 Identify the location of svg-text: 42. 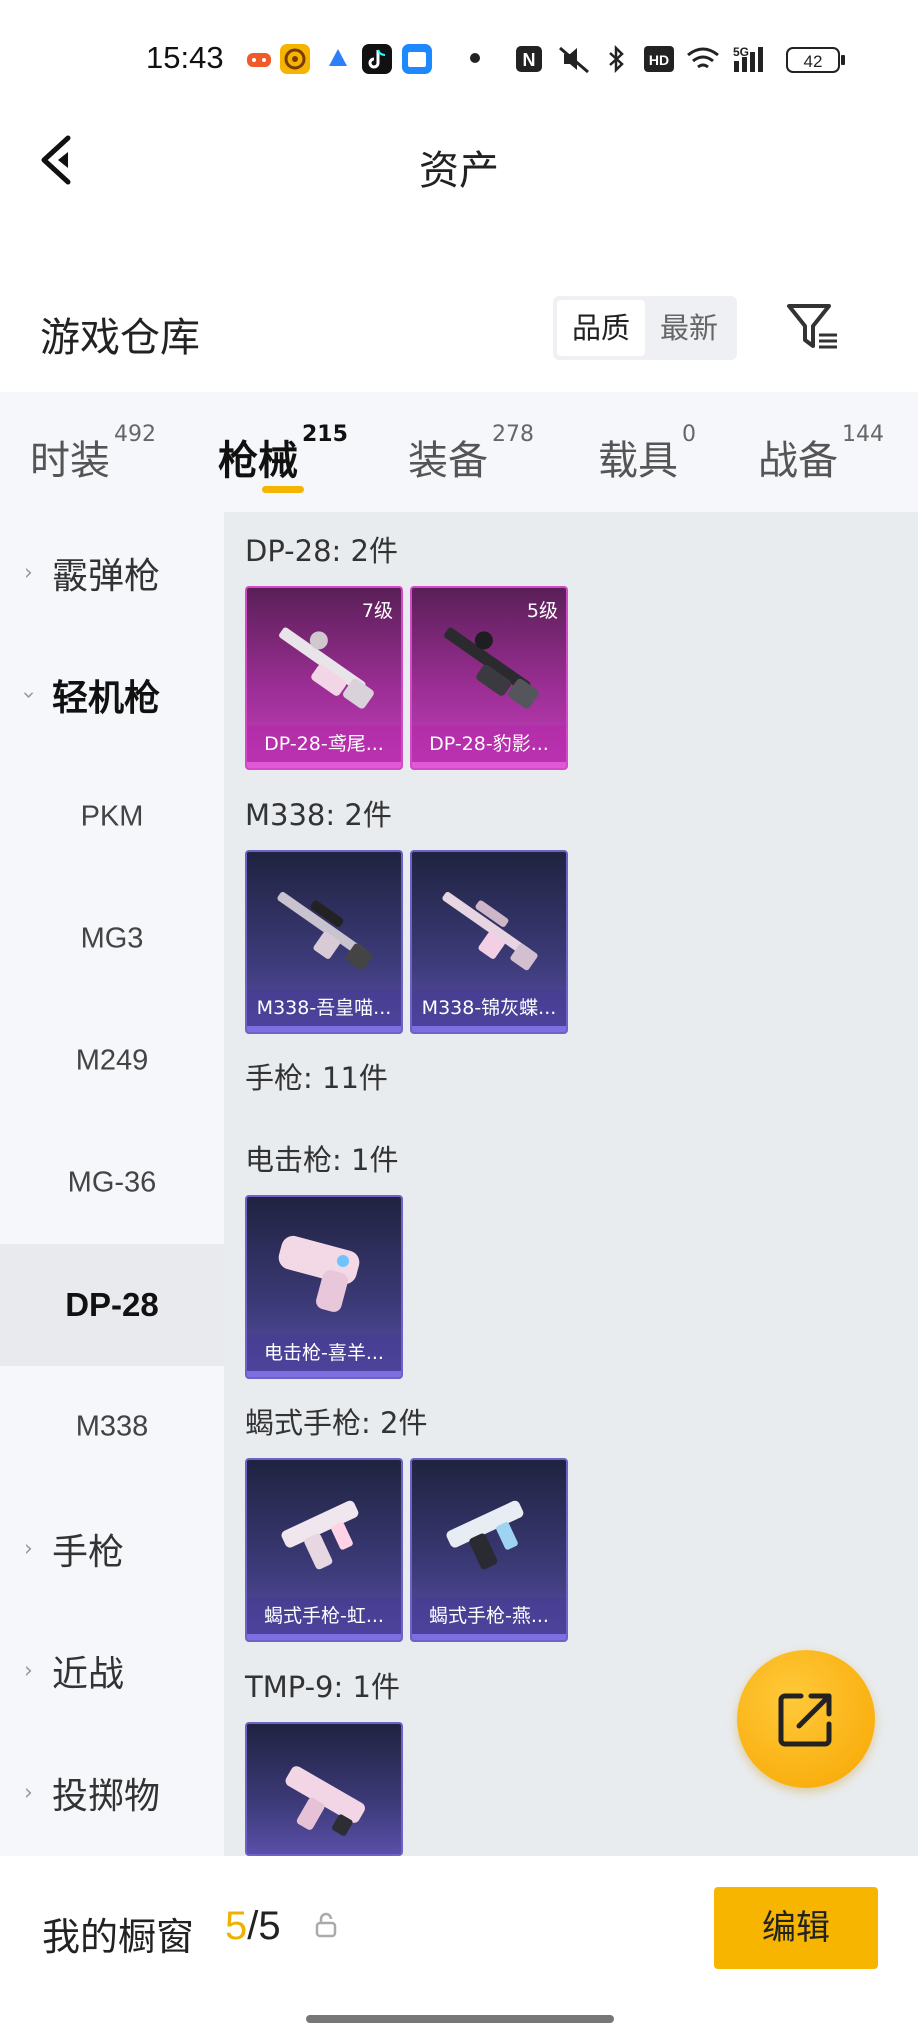
(813, 61).